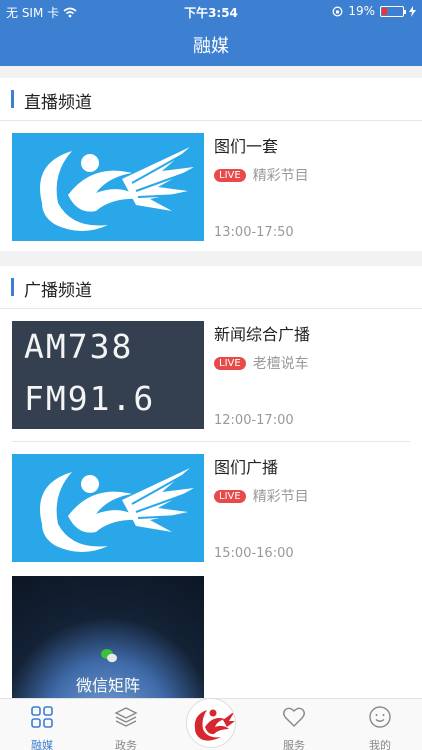 This screenshot has width=422, height=750. I want to click on wechat-matrix-caption: 微信矩阵, so click(107, 685).